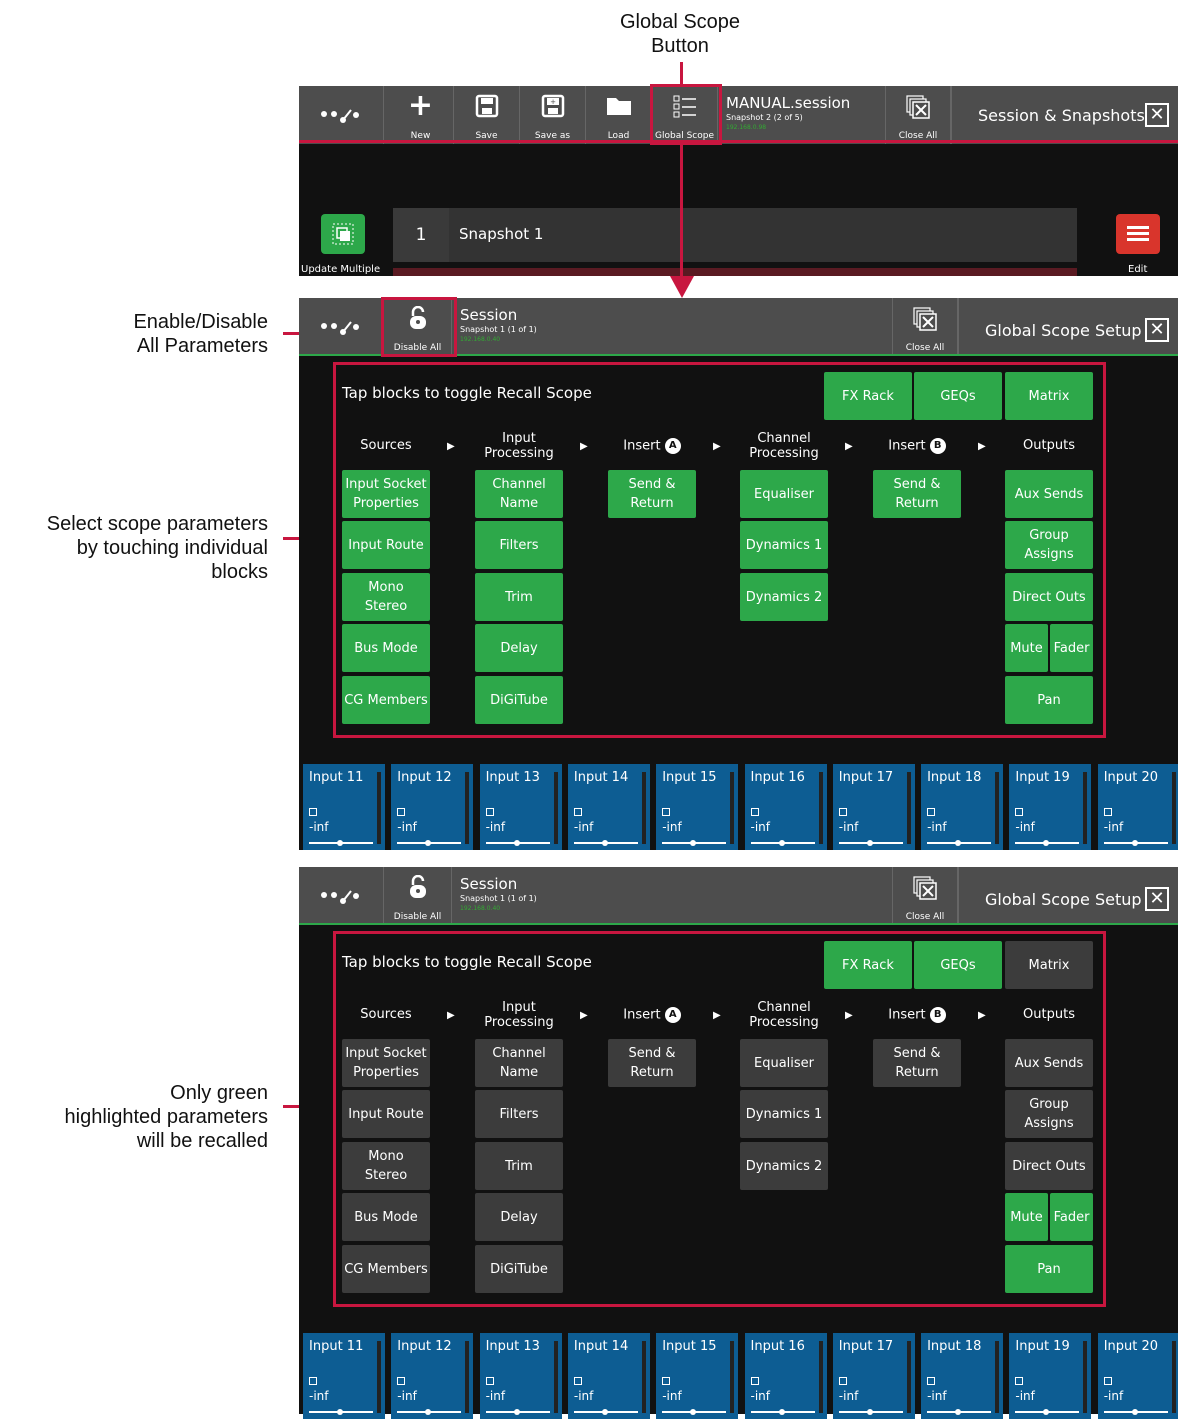  I want to click on panel-title: Session & Snapshots, so click(1061, 115).